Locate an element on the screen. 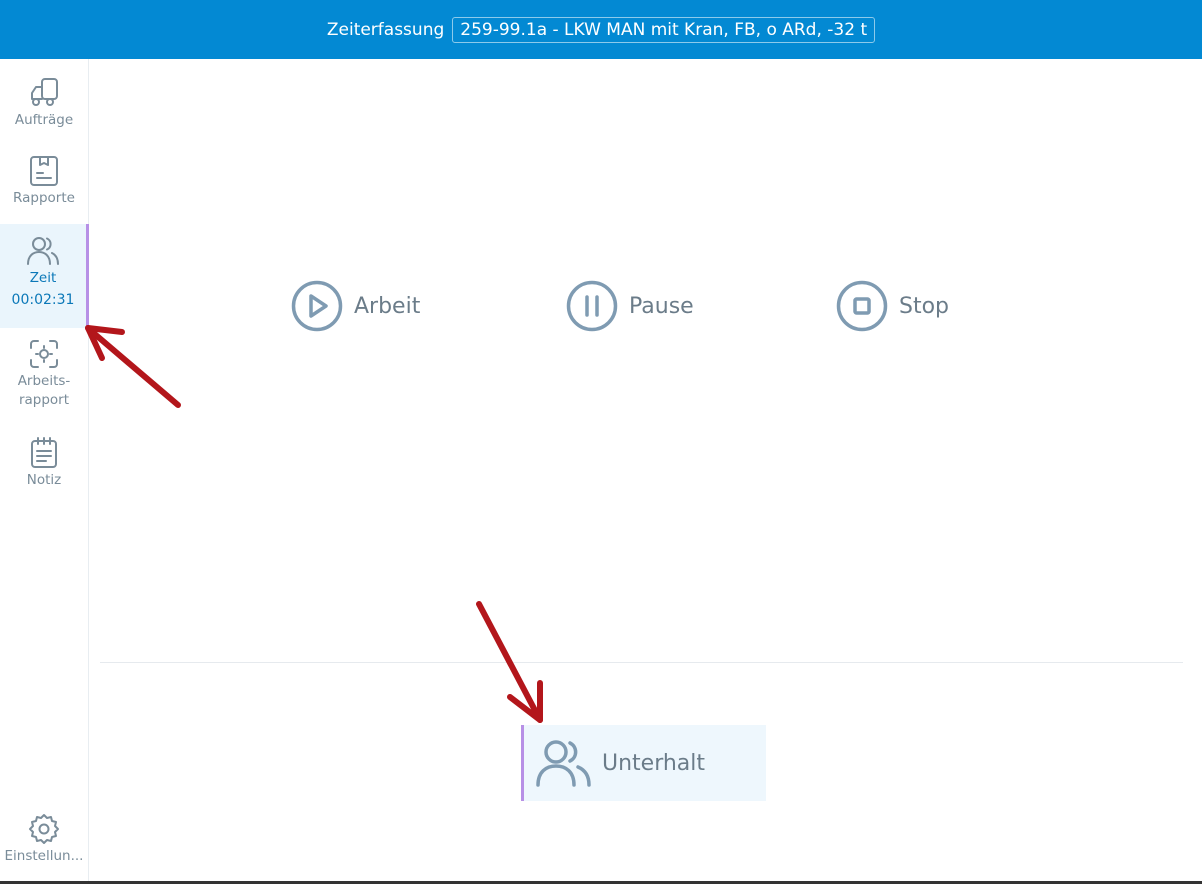 This screenshot has width=1202, height=884. pause-button: Pause is located at coordinates (629, 306).